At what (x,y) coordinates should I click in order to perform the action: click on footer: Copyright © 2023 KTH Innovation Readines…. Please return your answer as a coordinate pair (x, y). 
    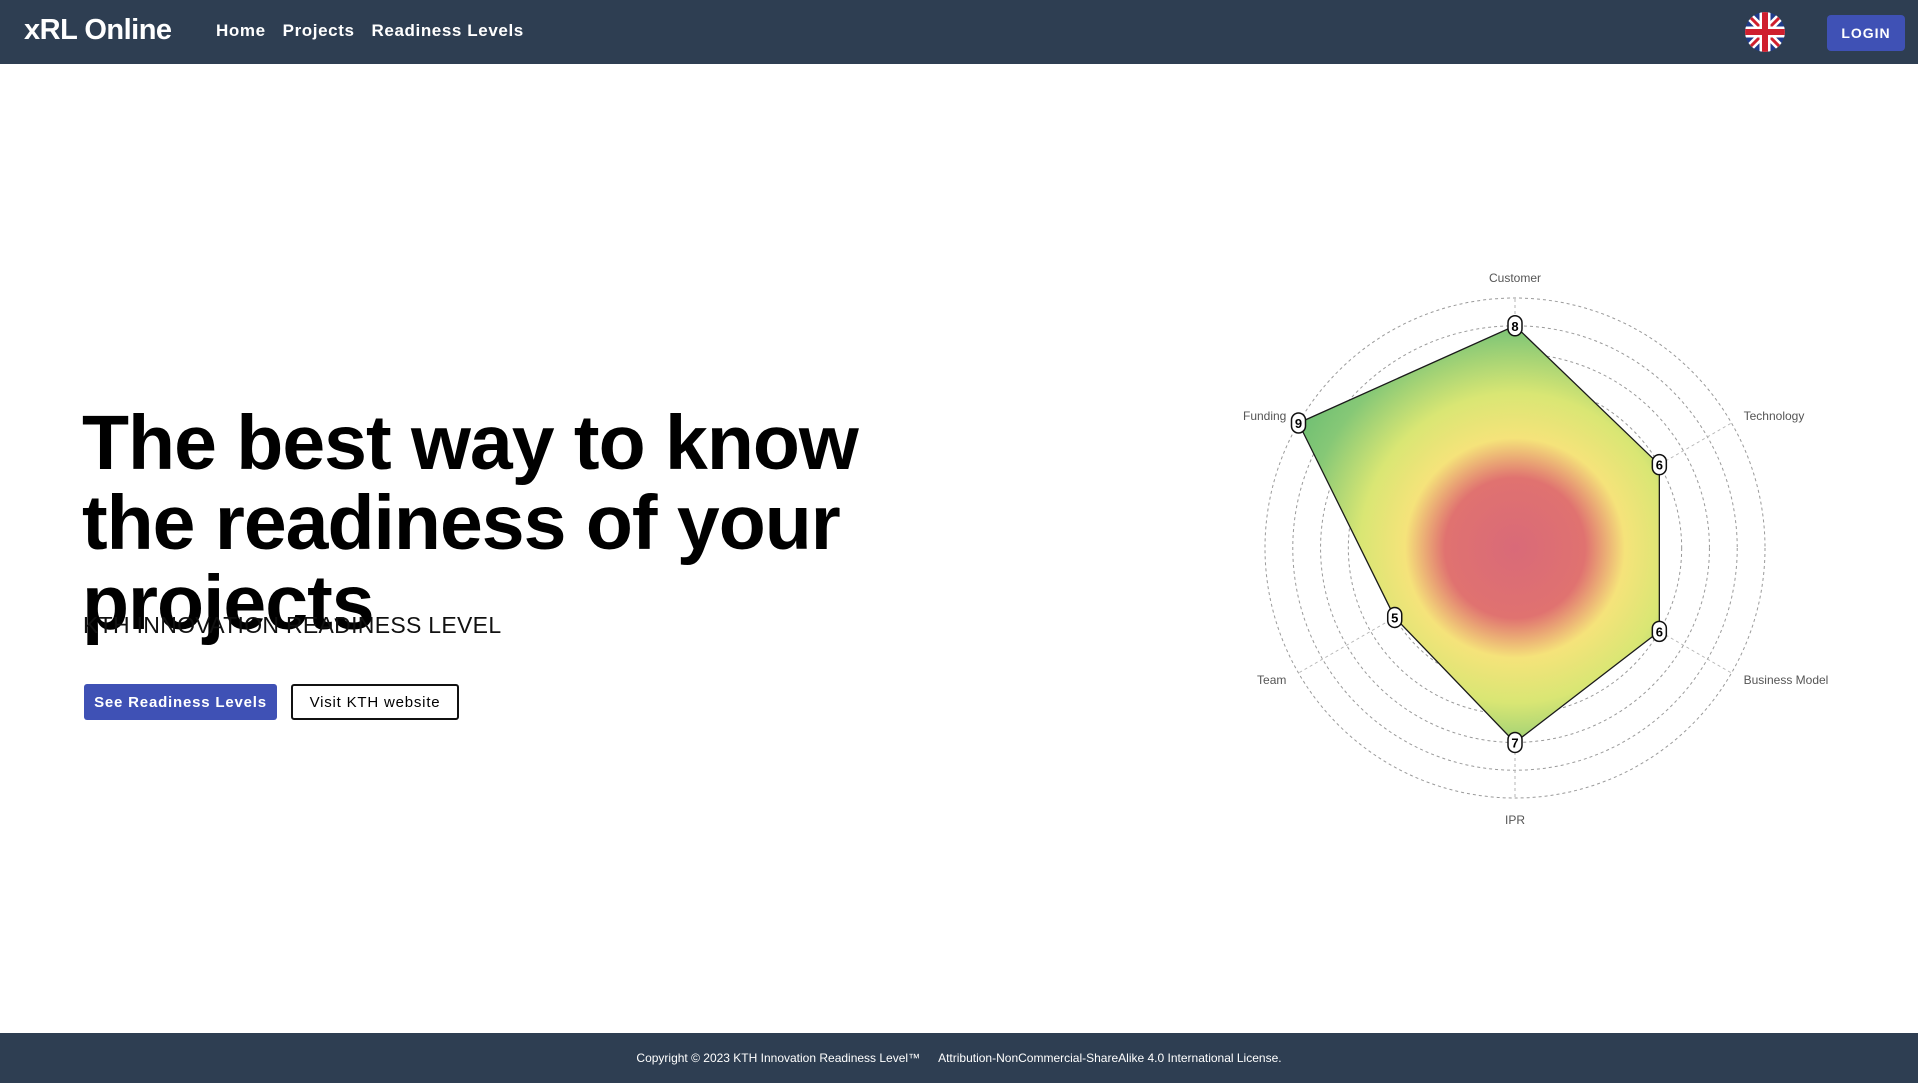
    Looking at the image, I should click on (959, 1058).